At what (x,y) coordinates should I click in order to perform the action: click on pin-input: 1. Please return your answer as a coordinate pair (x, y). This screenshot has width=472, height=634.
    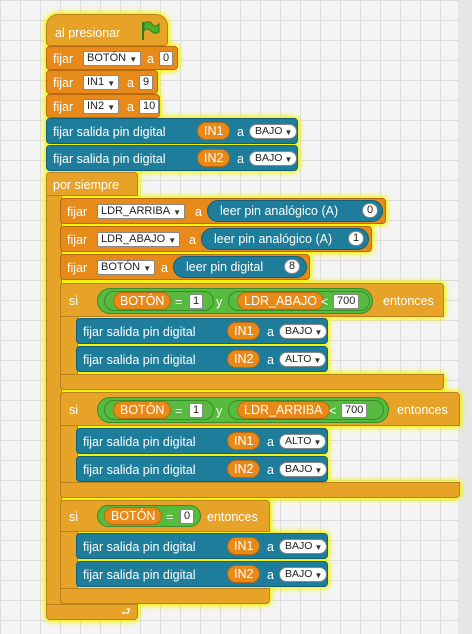
    Looking at the image, I should click on (356, 238).